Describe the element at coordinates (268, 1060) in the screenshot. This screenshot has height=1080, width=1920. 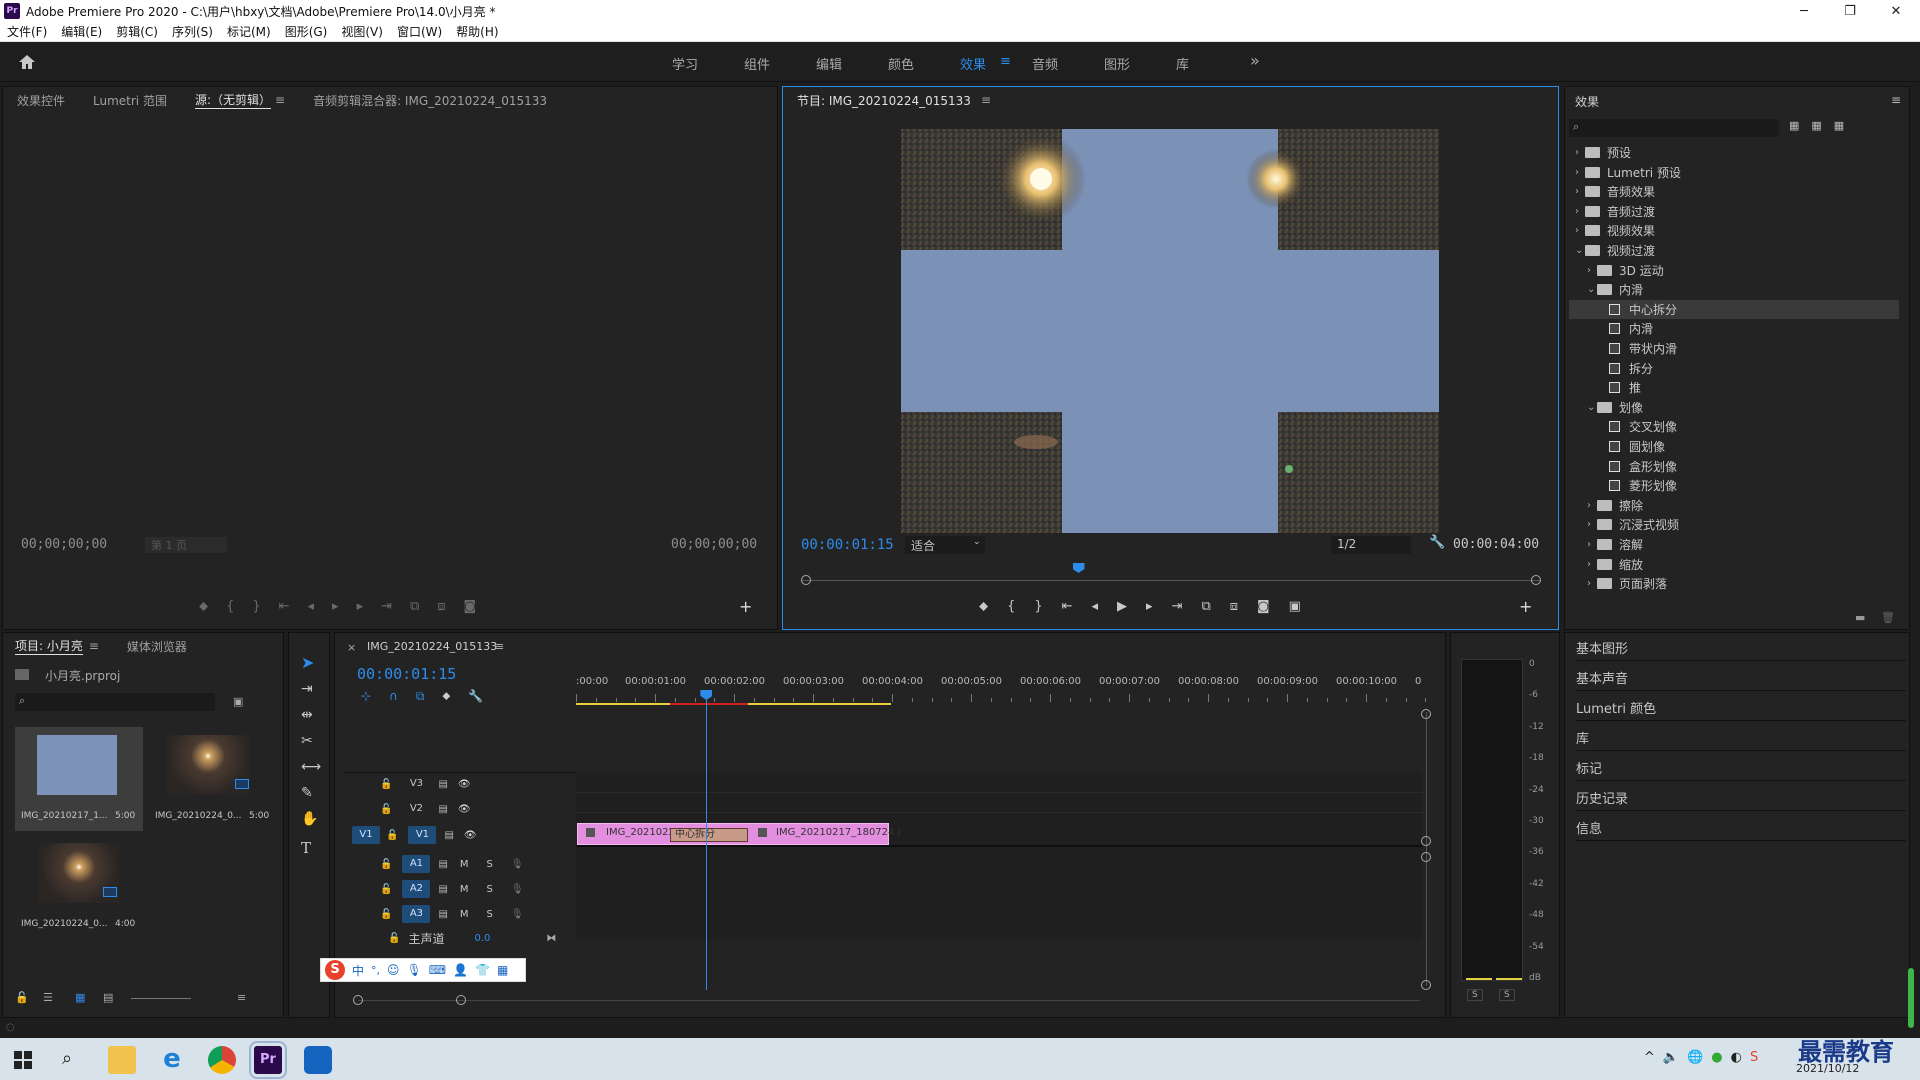
I see `premiere-taskbar-icon: Pr` at that location.